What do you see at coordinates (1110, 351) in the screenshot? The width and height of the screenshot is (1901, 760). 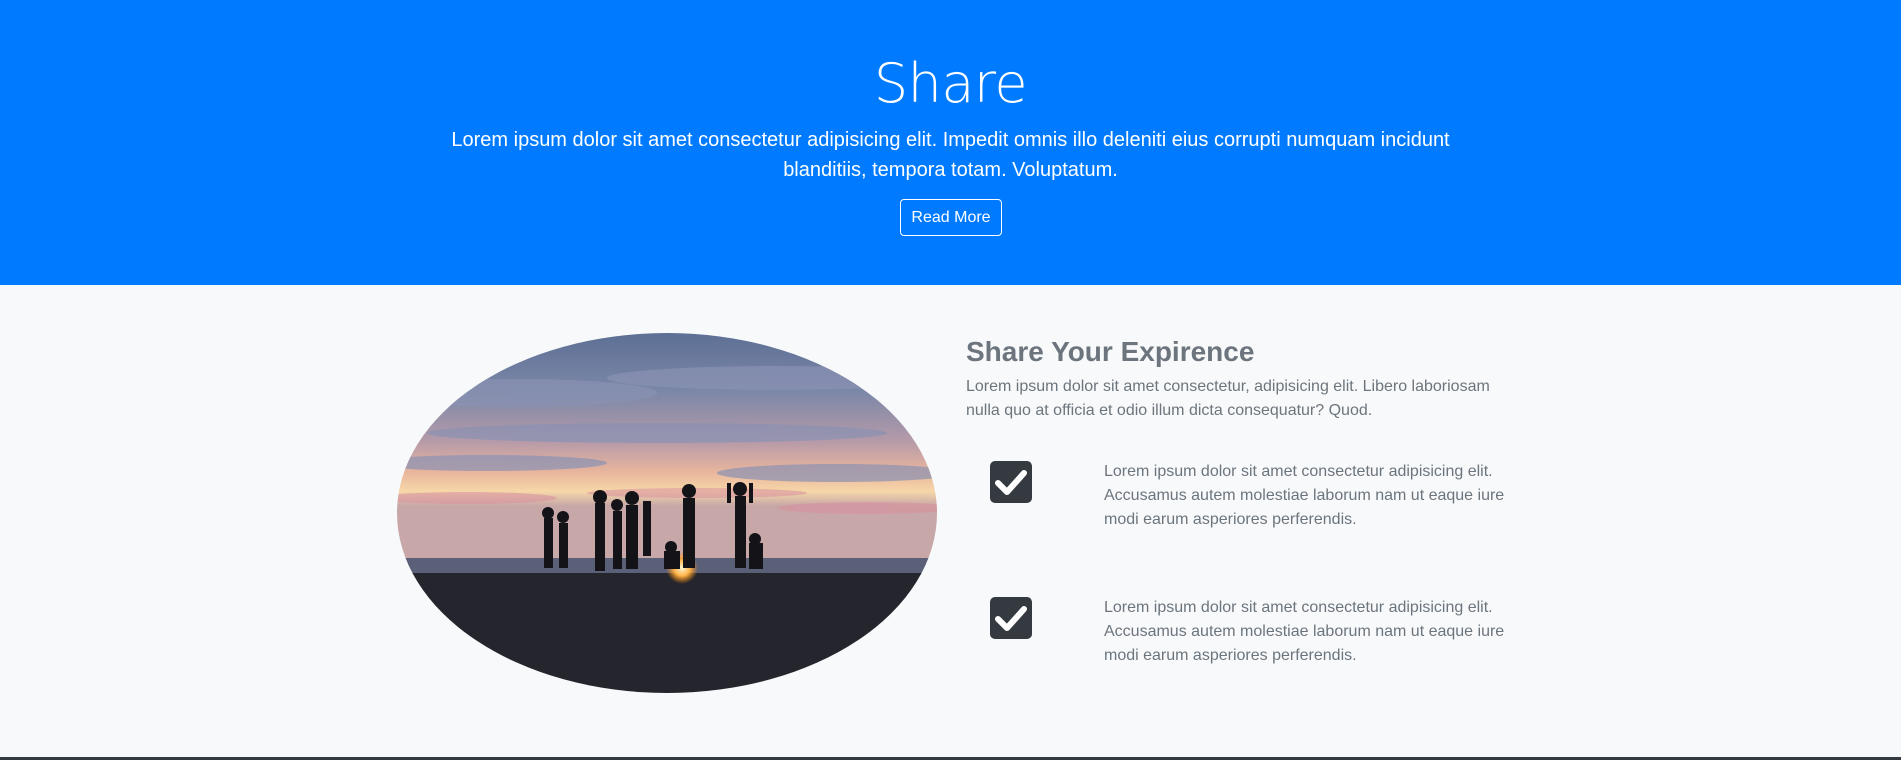 I see `experience-heading: Share Your Expirence` at bounding box center [1110, 351].